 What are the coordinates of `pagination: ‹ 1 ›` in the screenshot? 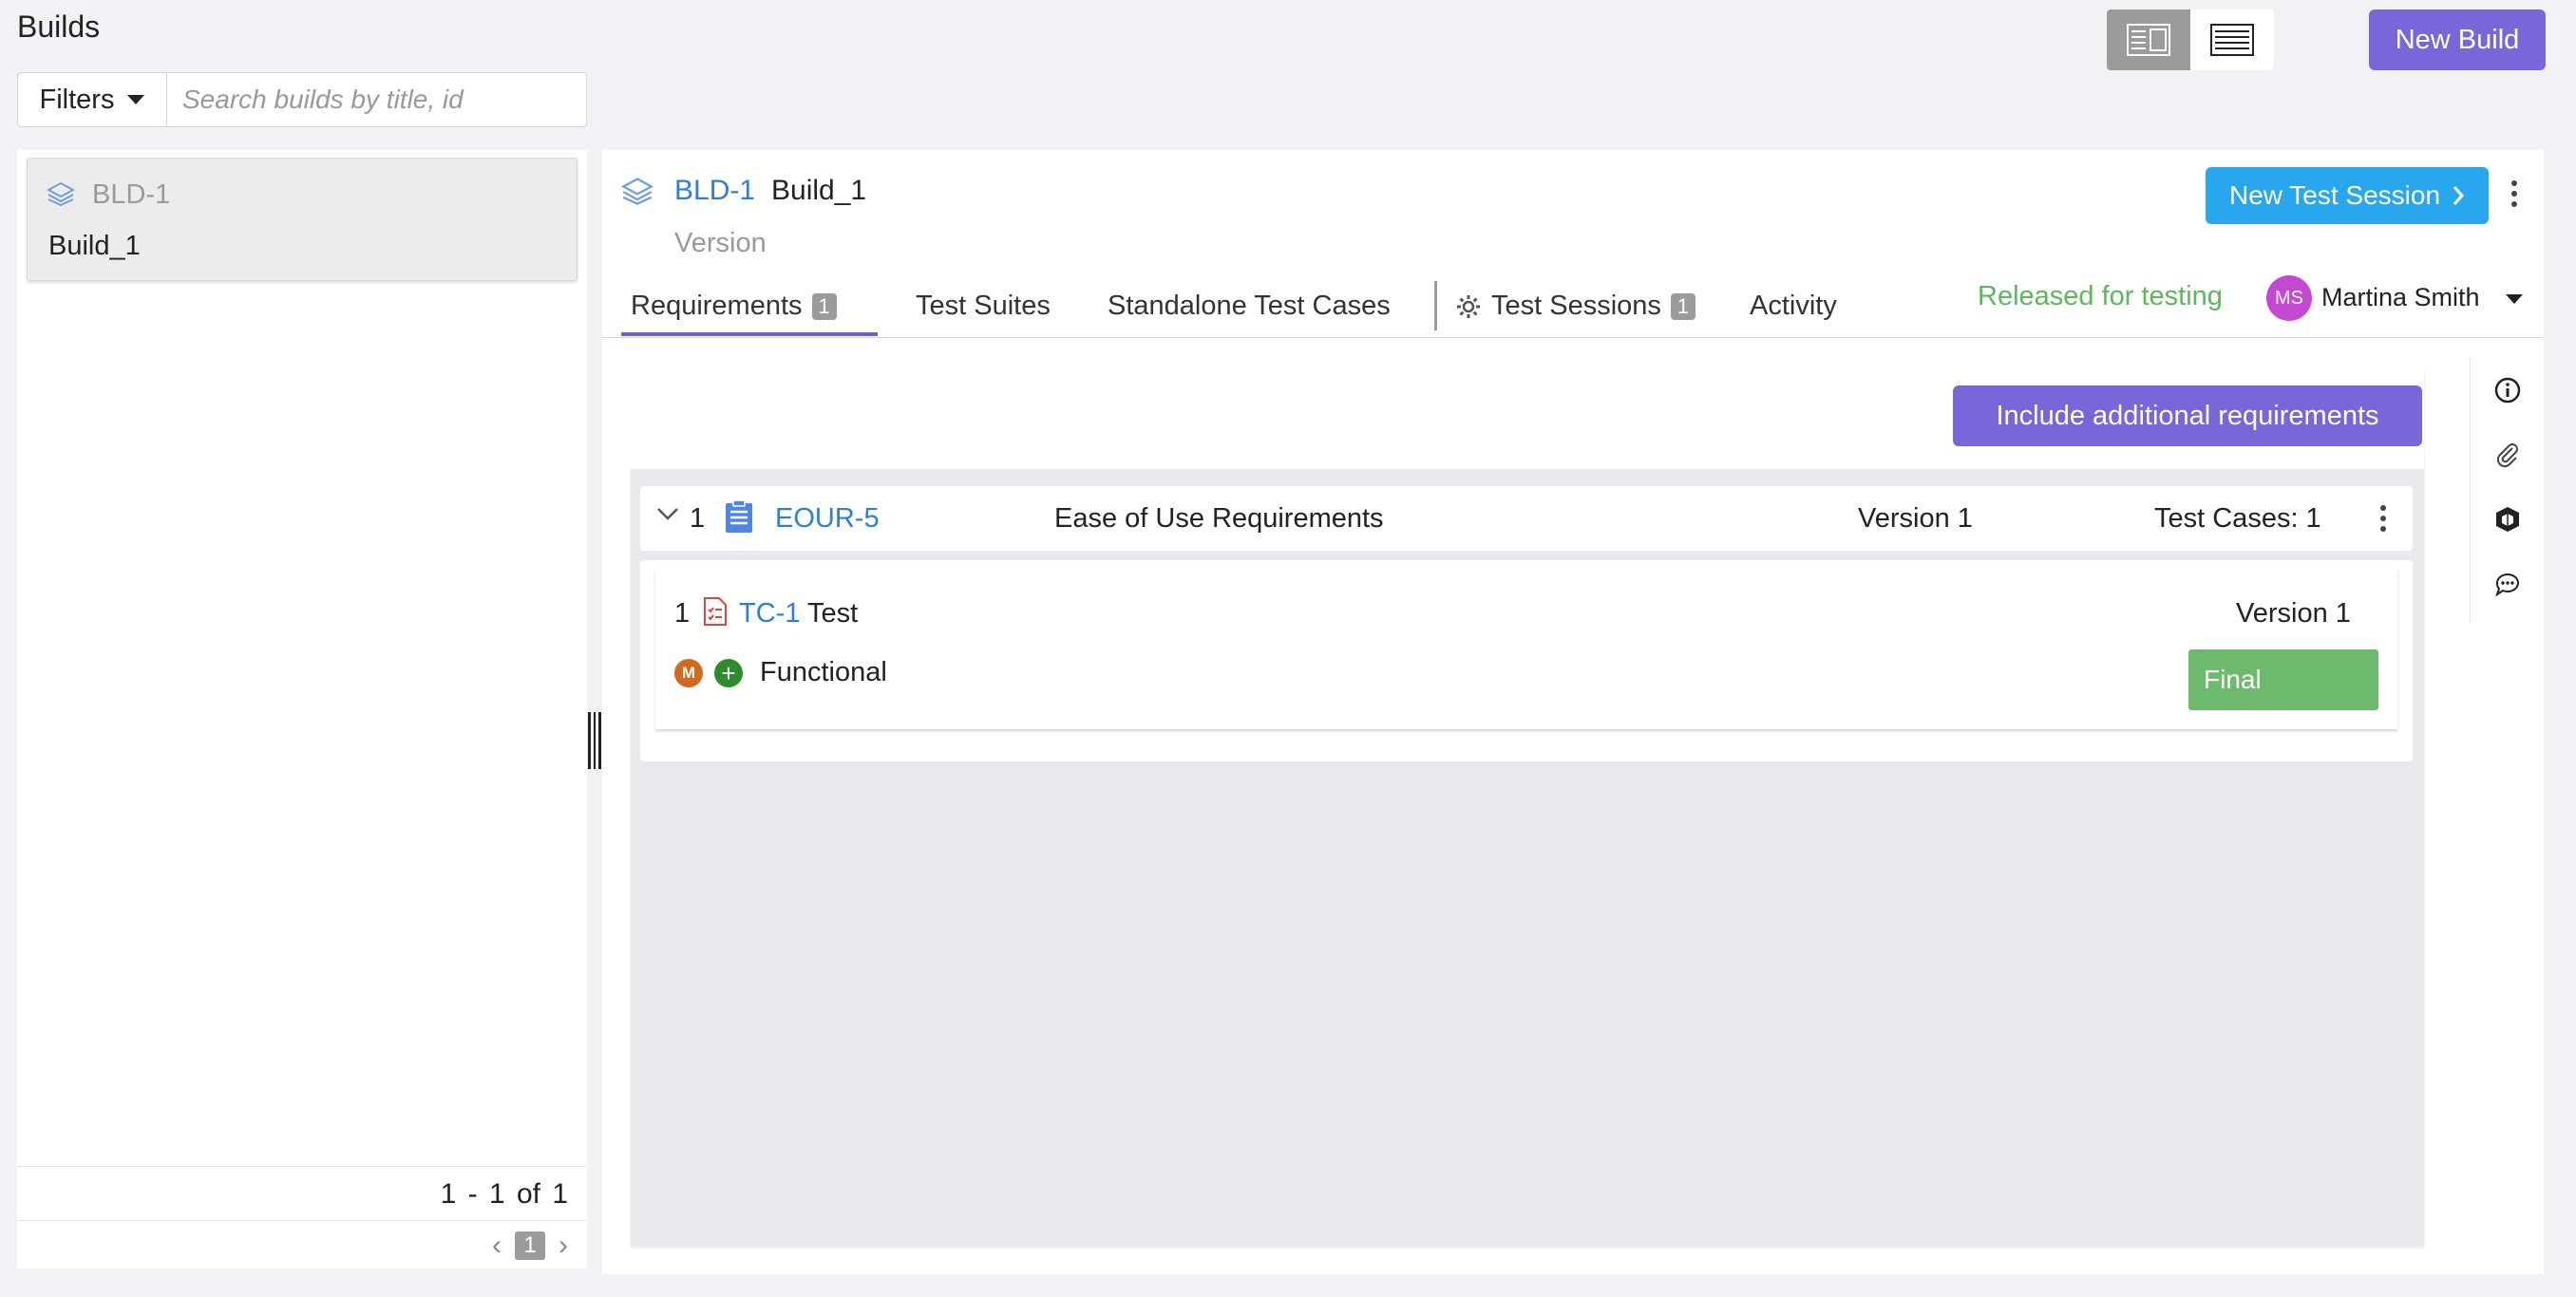 It's located at (530, 1245).